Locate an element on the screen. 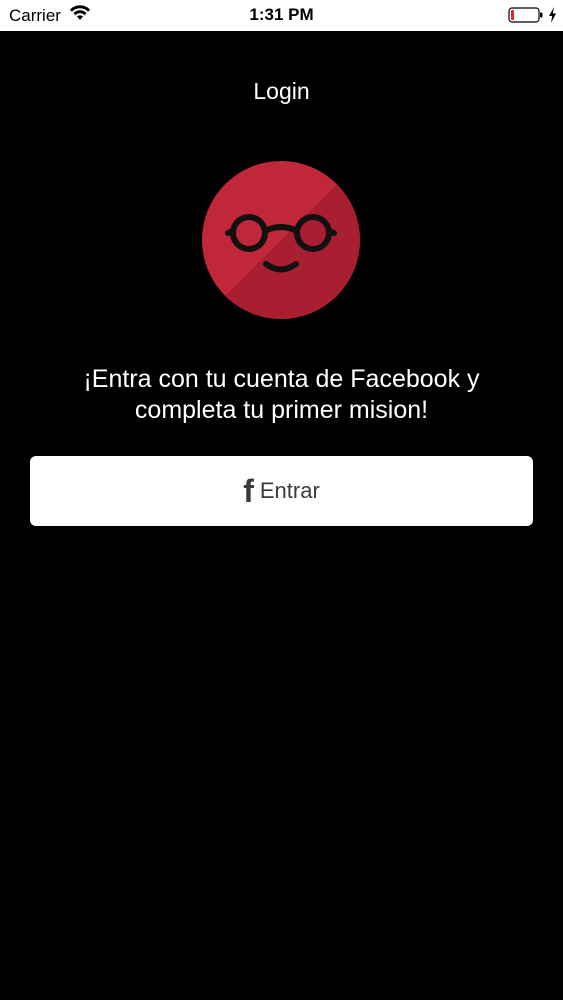 The image size is (563, 1000). facebook-login-button: f Entrar is located at coordinates (281, 491).